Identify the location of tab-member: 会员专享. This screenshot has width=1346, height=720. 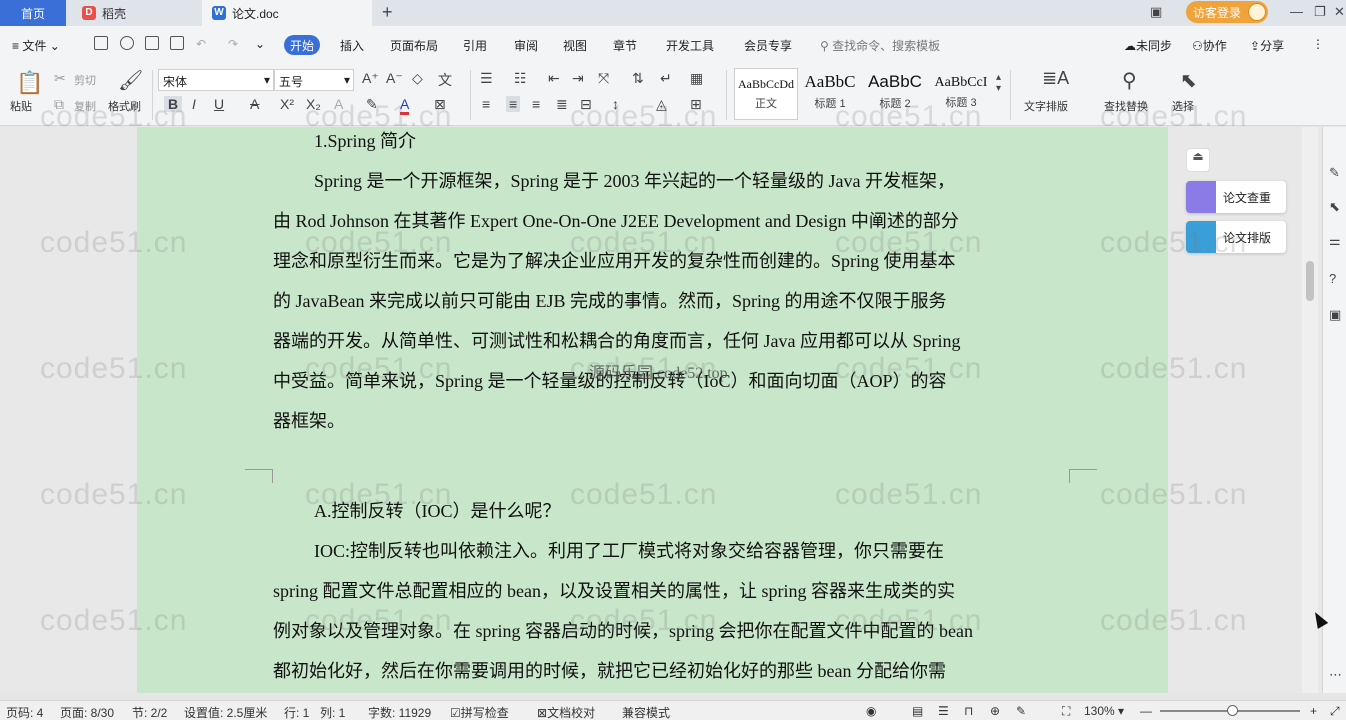
(768, 45).